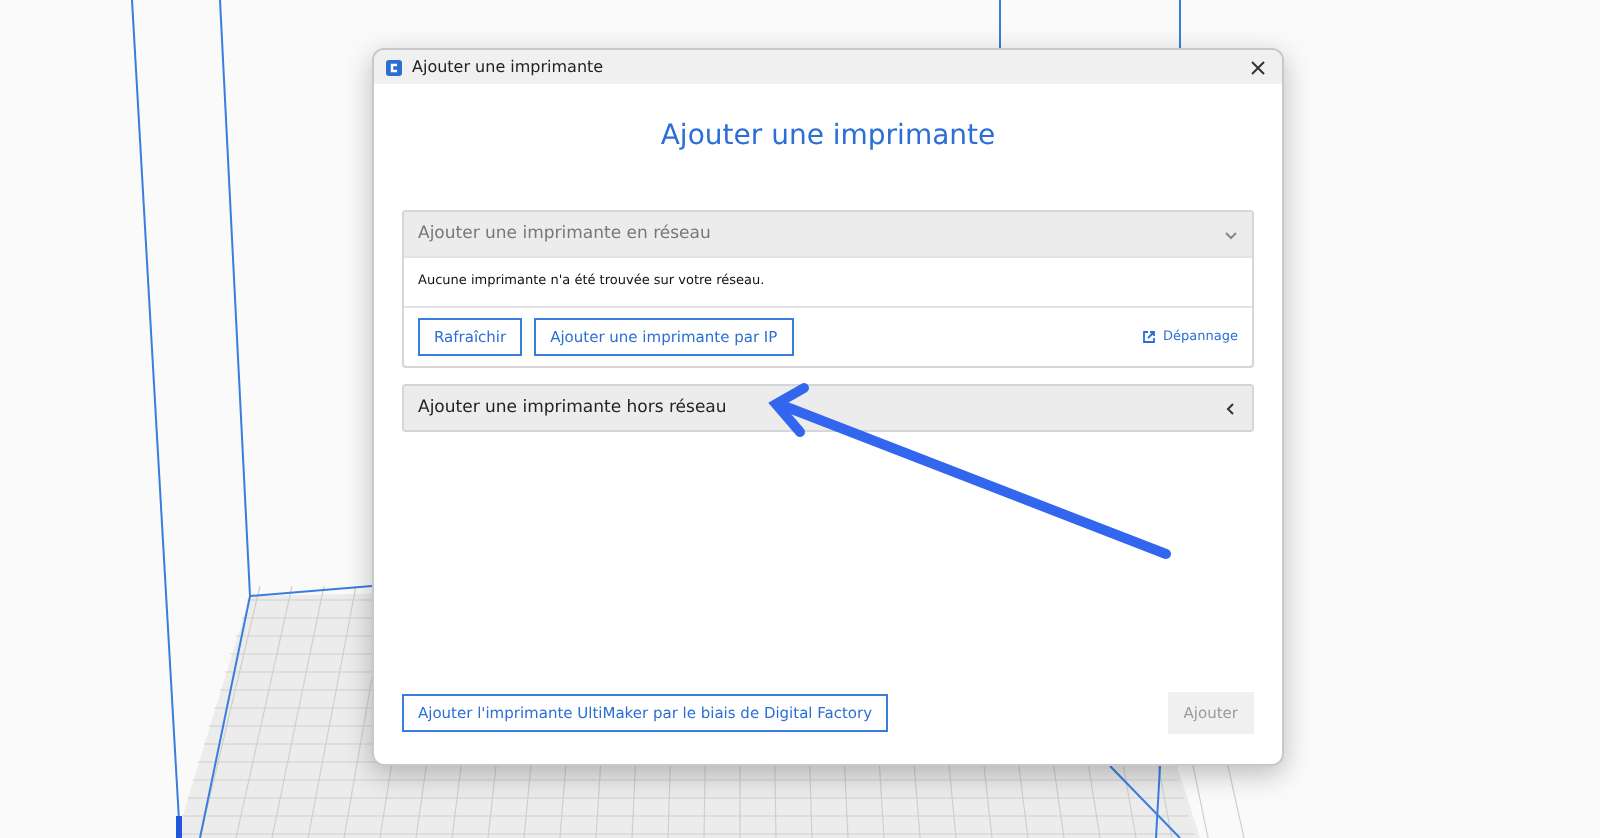  Describe the element at coordinates (1258, 67) in the screenshot. I see `close-button` at that location.